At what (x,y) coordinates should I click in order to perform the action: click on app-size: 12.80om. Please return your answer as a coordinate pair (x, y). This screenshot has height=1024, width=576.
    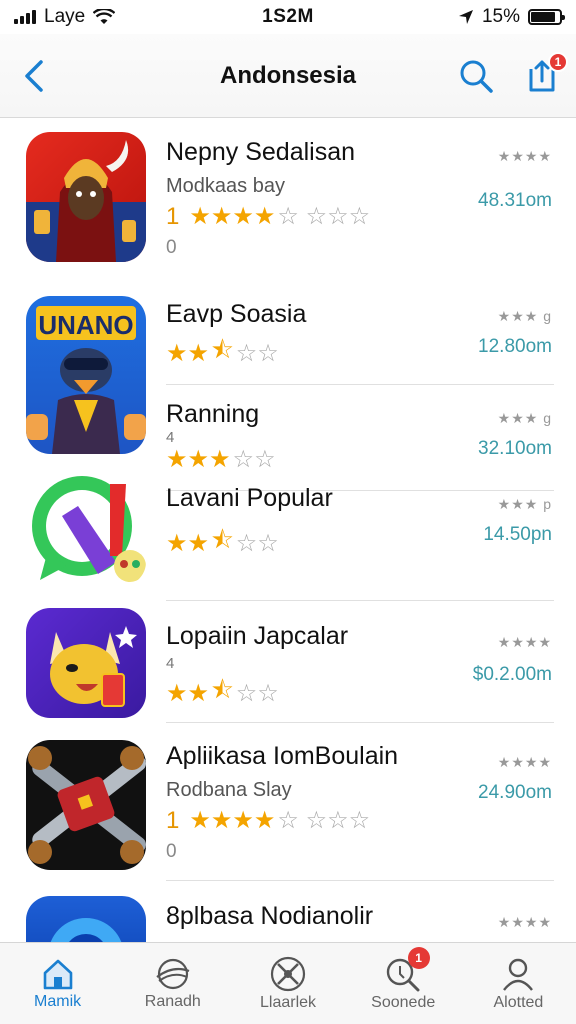
    Looking at the image, I should click on (515, 346).